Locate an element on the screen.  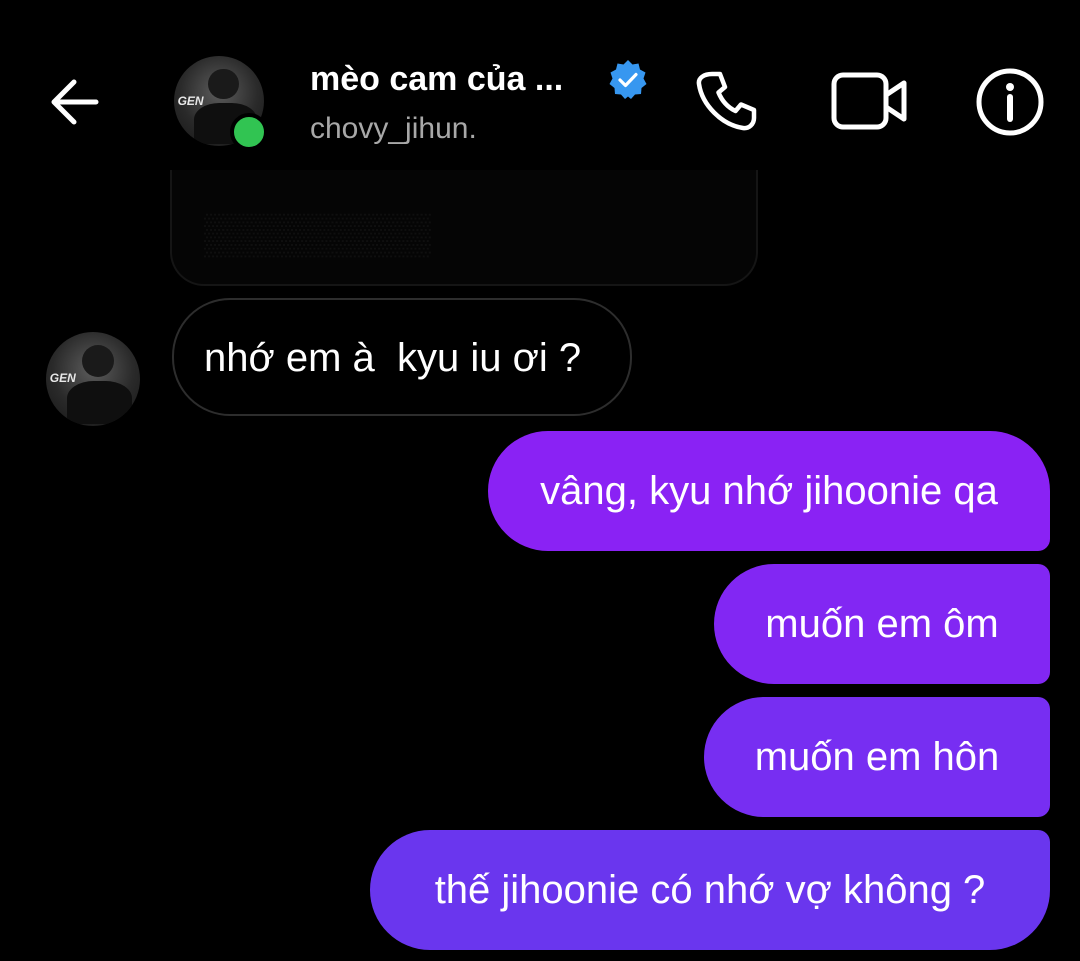
phone-icon is located at coordinates (726, 101).